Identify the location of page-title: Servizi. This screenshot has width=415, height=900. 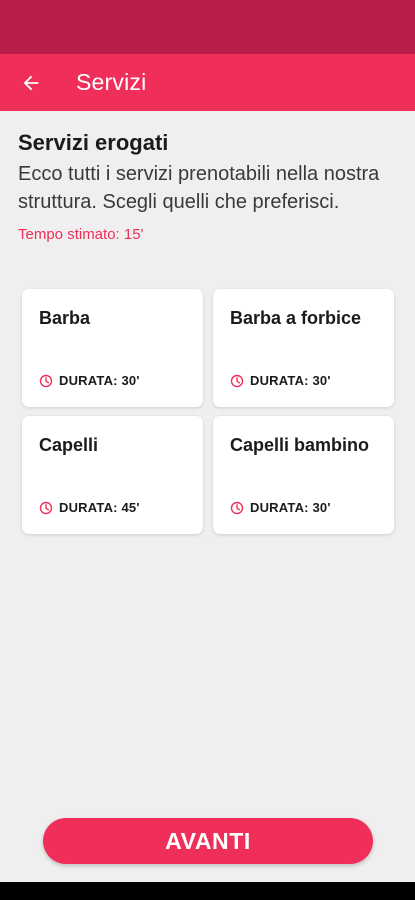
(111, 82).